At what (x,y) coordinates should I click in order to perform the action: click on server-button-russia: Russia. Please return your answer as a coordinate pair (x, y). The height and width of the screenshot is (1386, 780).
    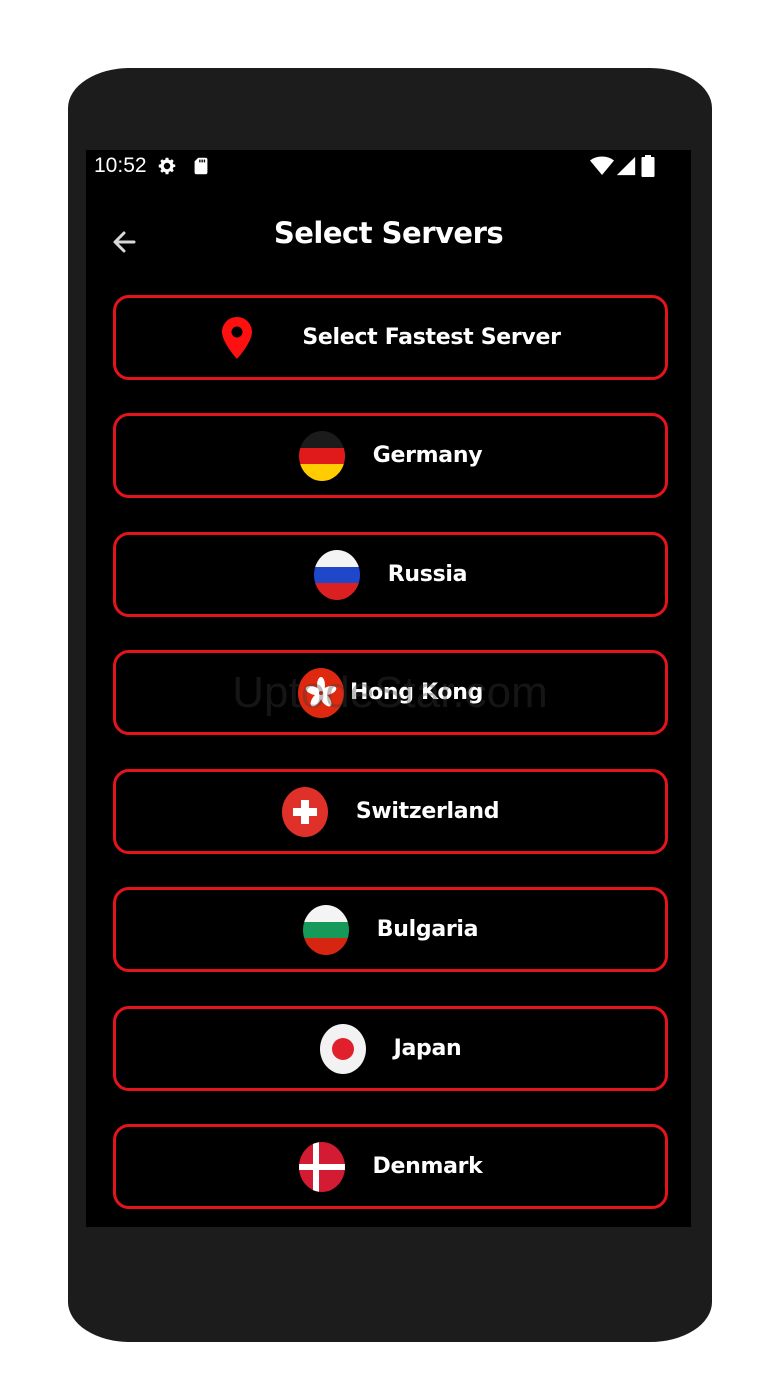
    Looking at the image, I should click on (390, 574).